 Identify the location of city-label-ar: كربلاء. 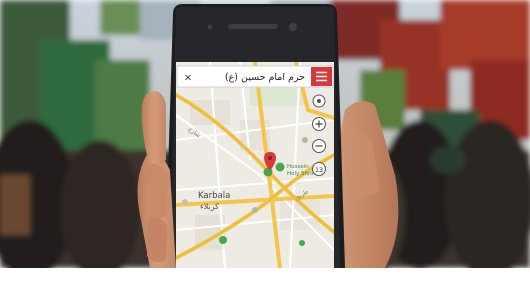
(209, 206).